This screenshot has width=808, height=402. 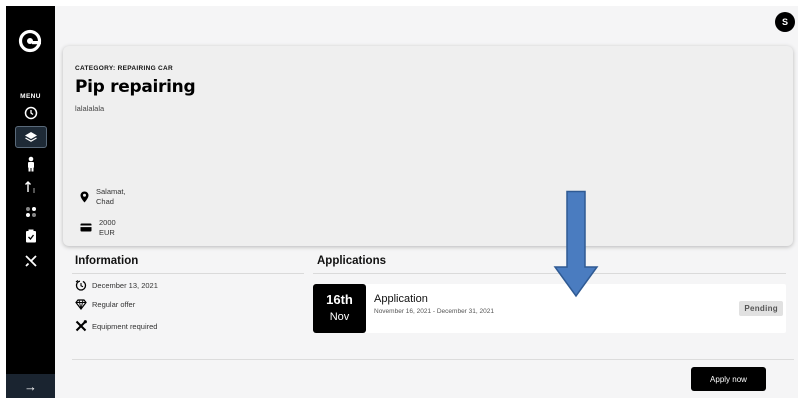 What do you see at coordinates (339, 299) in the screenshot?
I see `application-day: 16th` at bounding box center [339, 299].